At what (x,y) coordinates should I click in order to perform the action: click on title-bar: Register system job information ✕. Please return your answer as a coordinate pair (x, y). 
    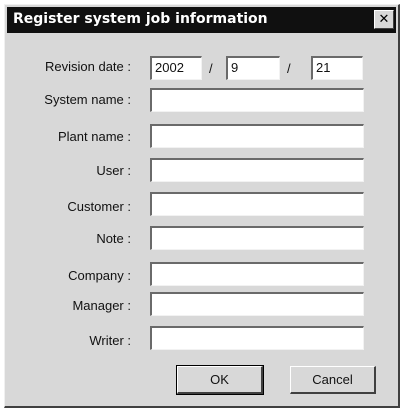
    Looking at the image, I should click on (201, 20).